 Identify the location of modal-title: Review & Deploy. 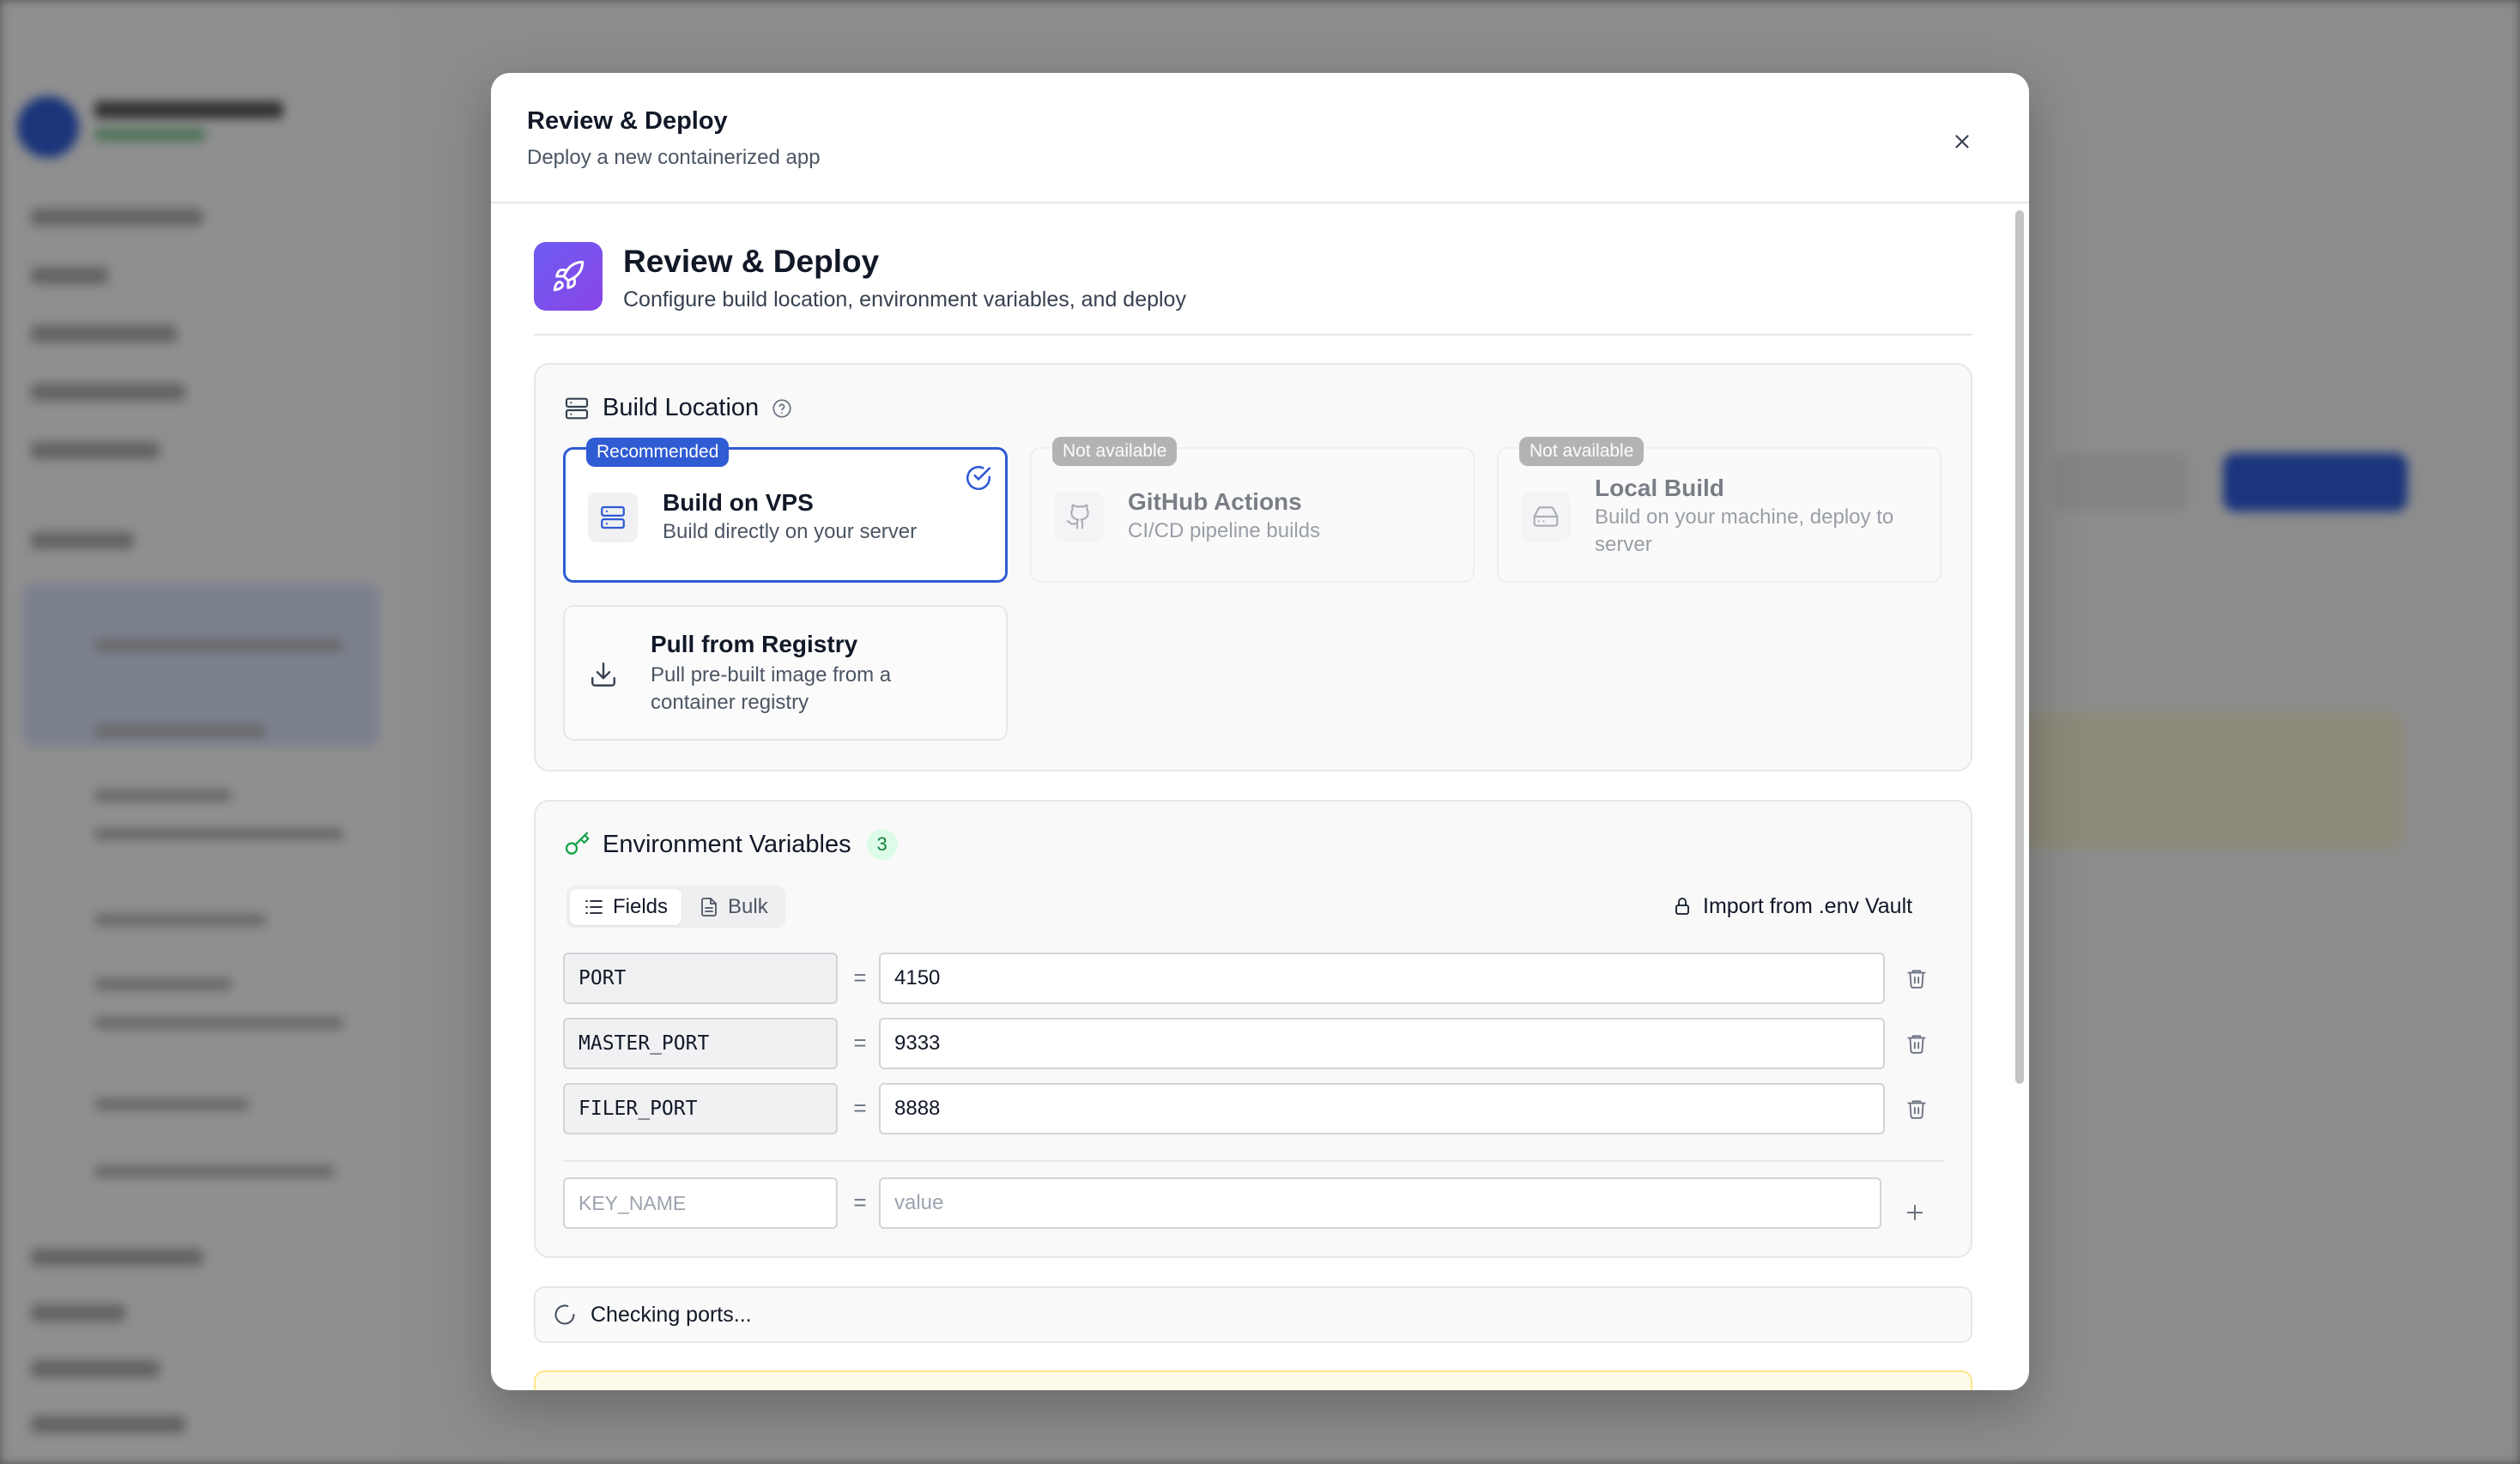
(628, 121).